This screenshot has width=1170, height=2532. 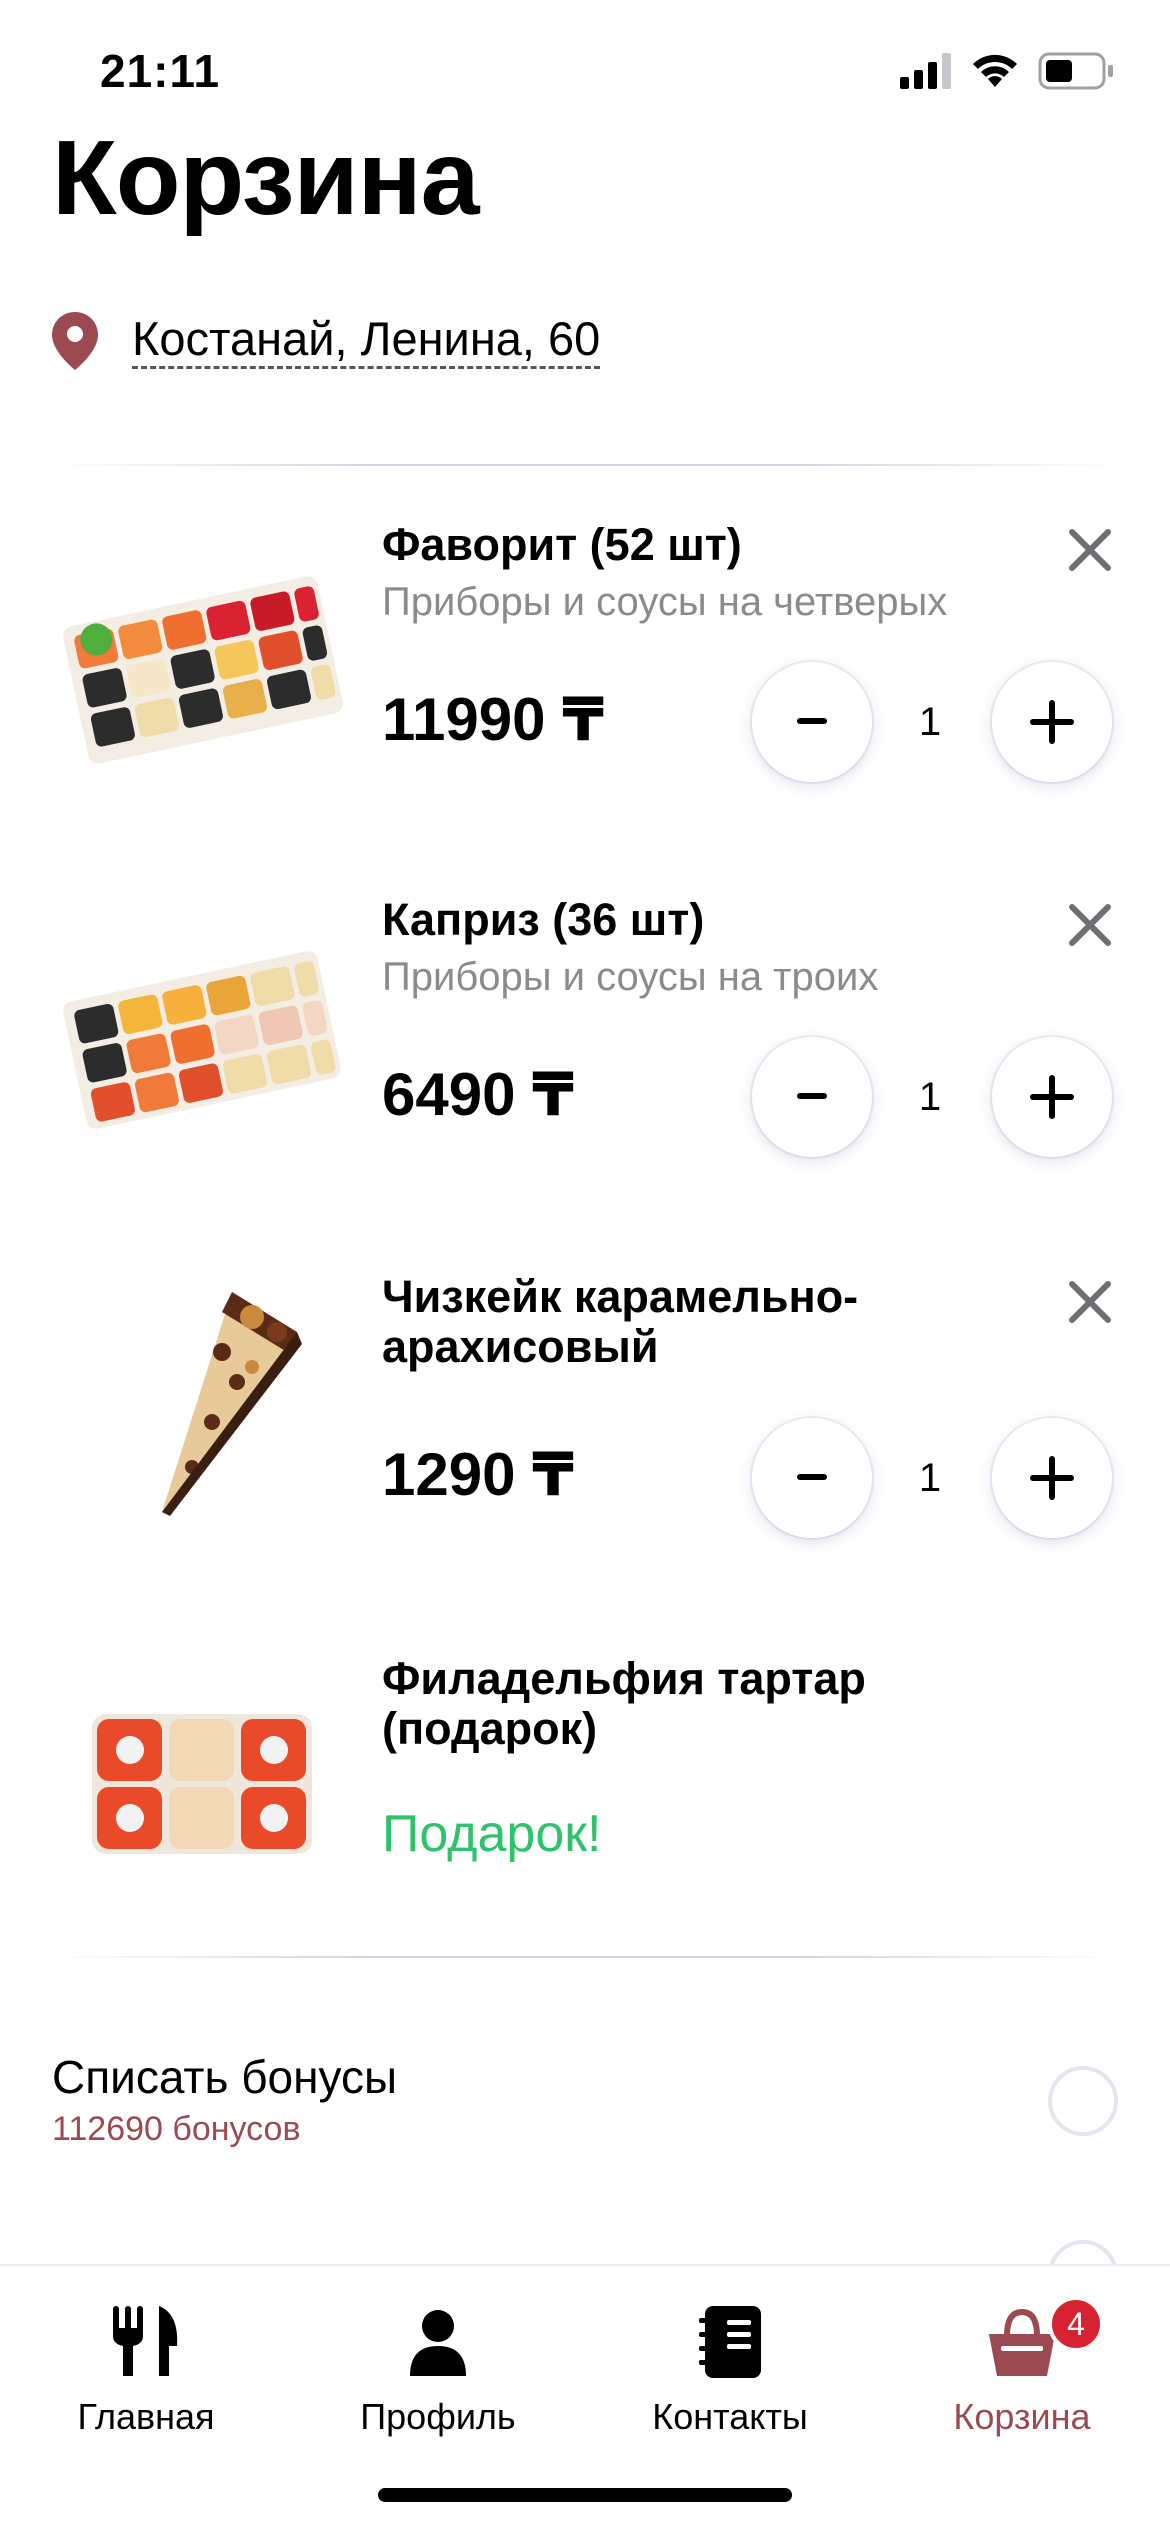 I want to click on tab-home: Главная, so click(x=146, y=2372).